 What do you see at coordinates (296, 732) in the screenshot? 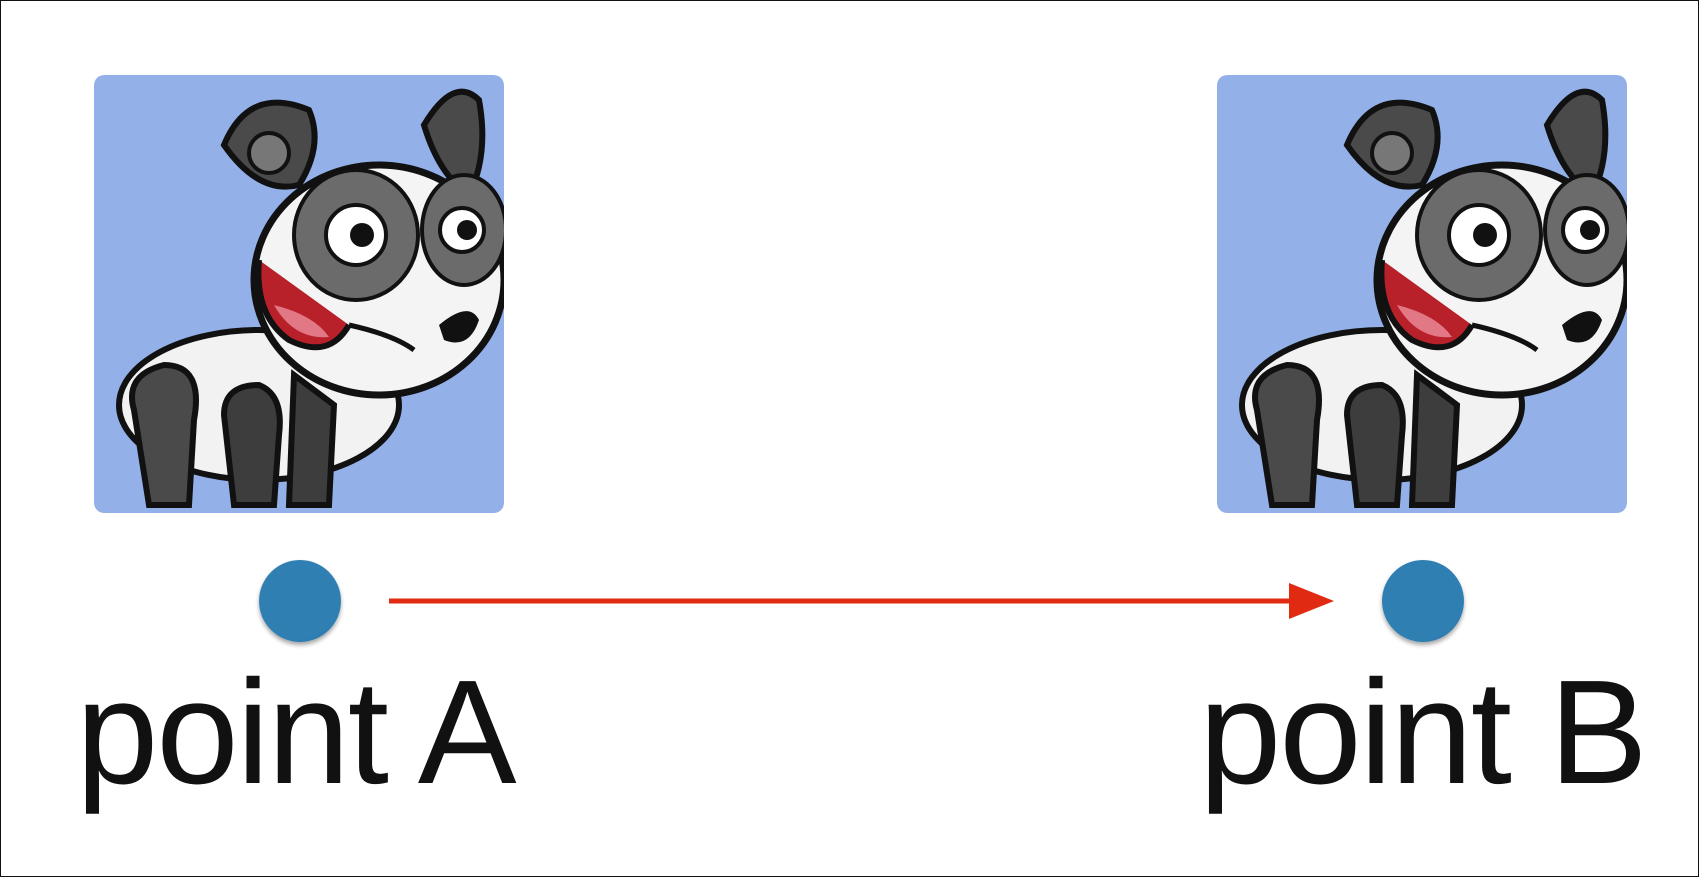
I see `point-a-label: point A` at bounding box center [296, 732].